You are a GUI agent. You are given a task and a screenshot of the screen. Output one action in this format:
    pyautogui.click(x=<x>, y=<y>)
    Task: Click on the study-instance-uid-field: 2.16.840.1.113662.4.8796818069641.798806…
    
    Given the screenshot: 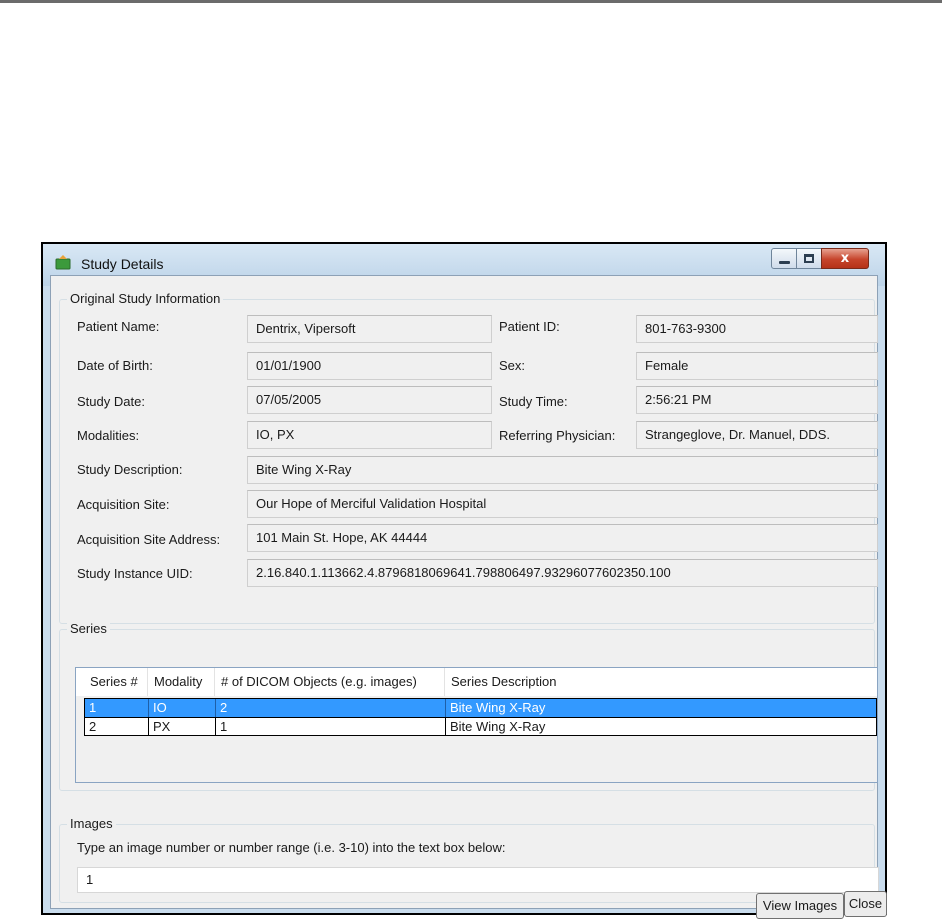 What is the action you would take?
    pyautogui.click(x=562, y=573)
    